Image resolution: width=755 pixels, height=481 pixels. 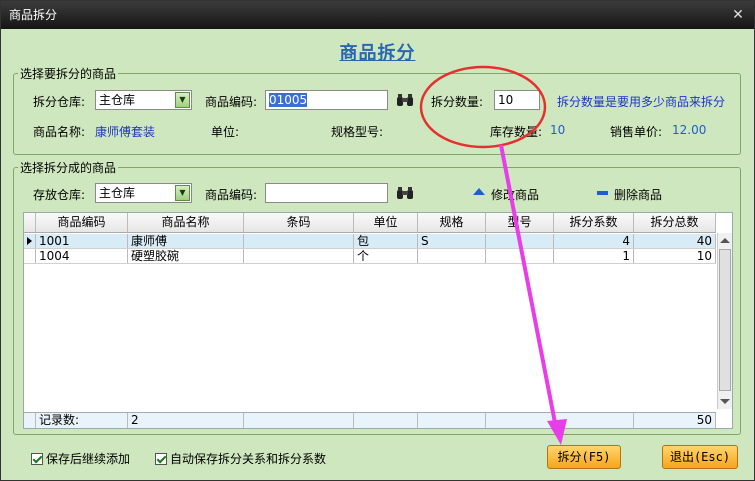 What do you see at coordinates (326, 193) in the screenshot?
I see `target-code-input` at bounding box center [326, 193].